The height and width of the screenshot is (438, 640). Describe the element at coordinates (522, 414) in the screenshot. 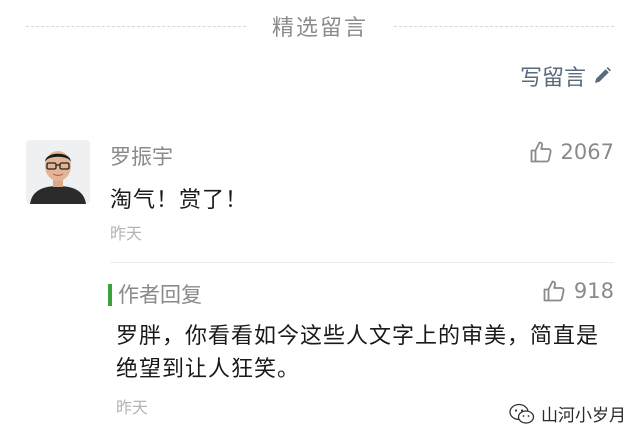

I see `wechat-icon` at that location.